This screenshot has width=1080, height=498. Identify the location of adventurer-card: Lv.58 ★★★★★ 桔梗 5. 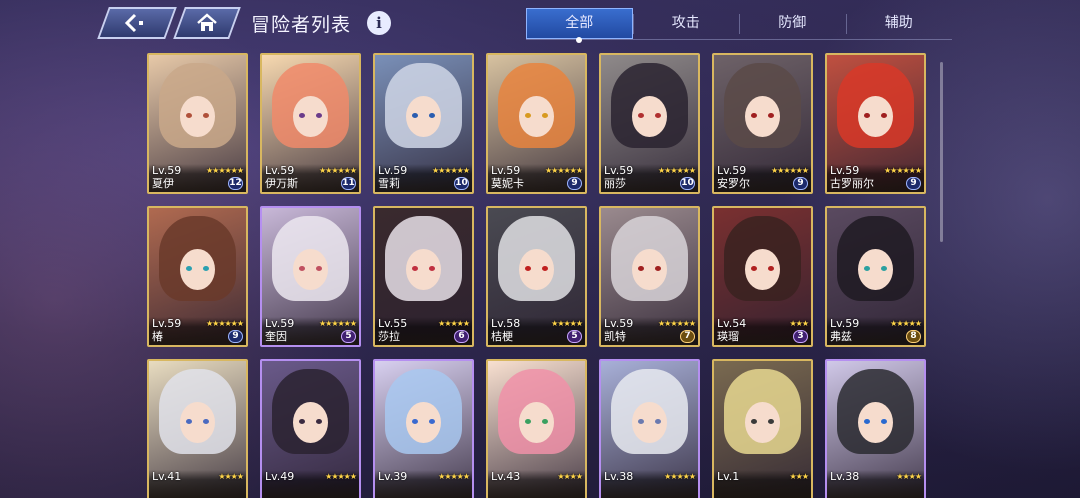
(536, 276).